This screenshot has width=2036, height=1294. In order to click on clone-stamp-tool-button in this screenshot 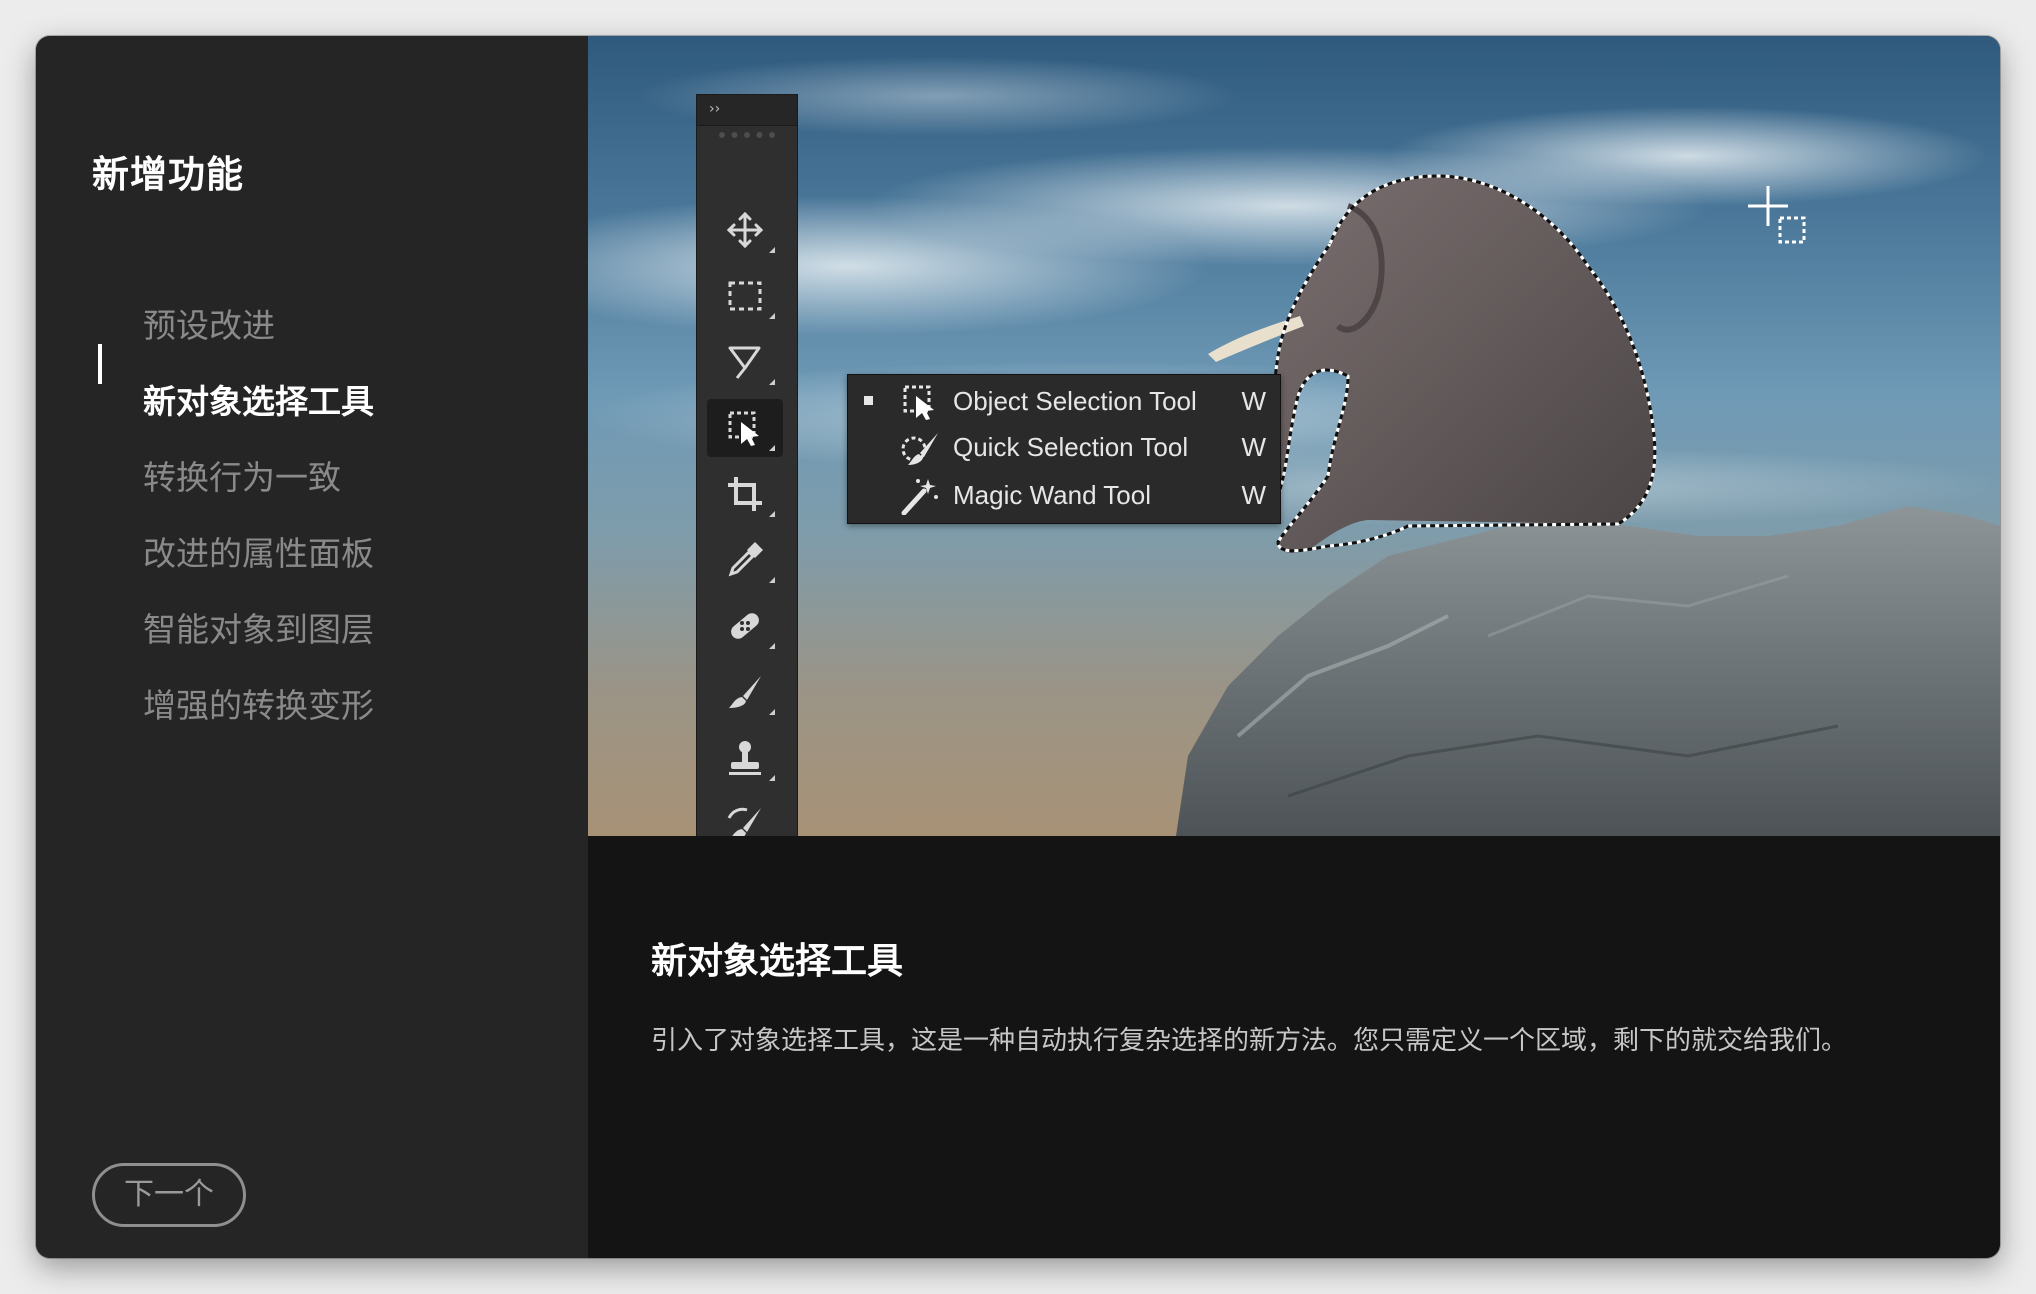, I will do `click(745, 758)`.